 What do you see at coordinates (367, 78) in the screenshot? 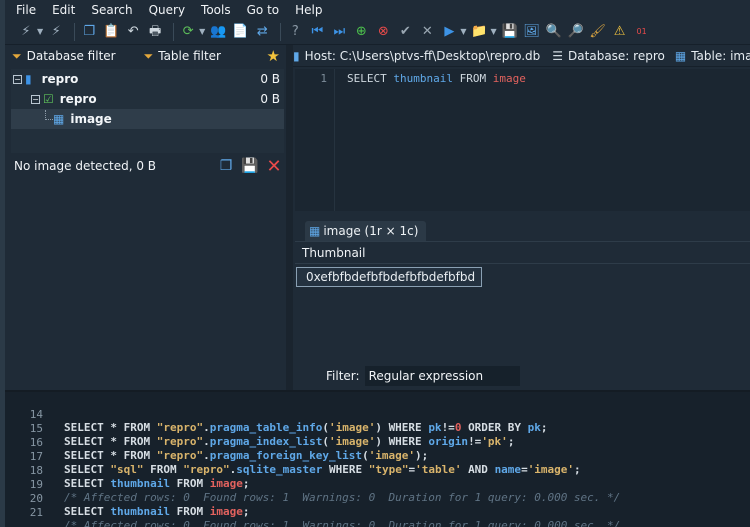
I see `keyword-select: SELECT` at bounding box center [367, 78].